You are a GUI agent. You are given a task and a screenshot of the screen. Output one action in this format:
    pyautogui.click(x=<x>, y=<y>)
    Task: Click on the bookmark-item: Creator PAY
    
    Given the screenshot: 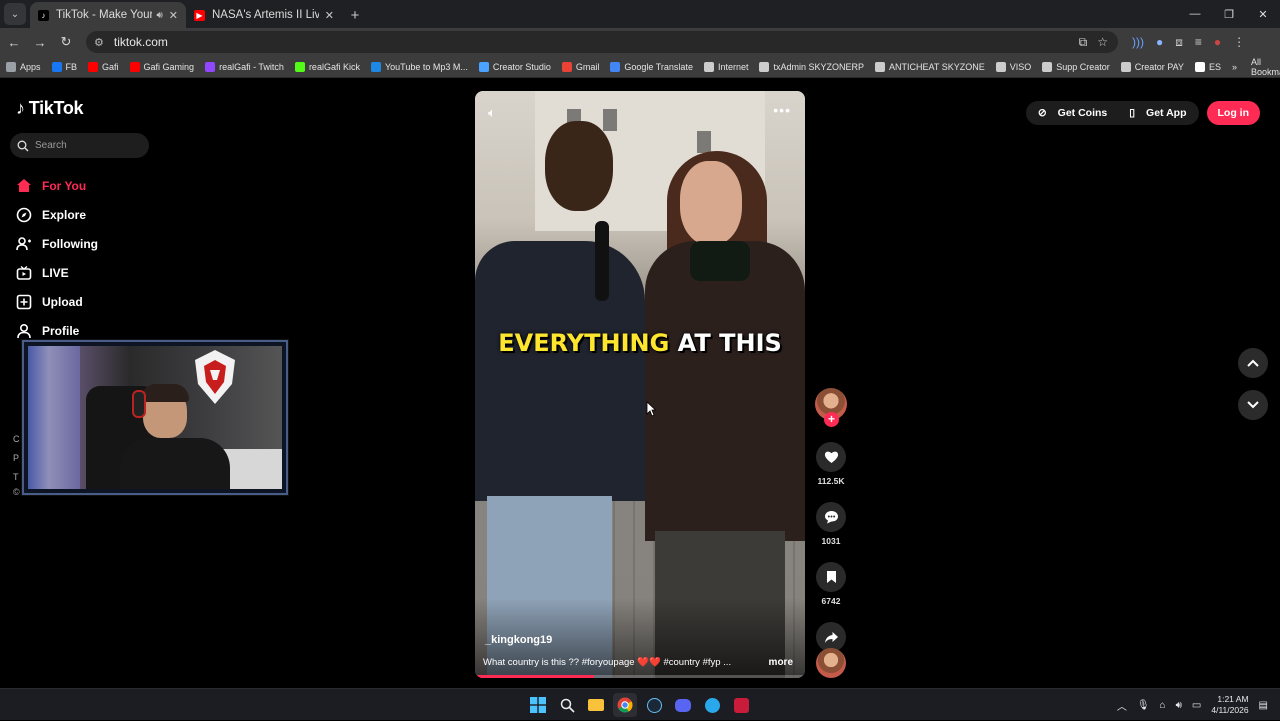 What is the action you would take?
    pyautogui.click(x=1152, y=66)
    